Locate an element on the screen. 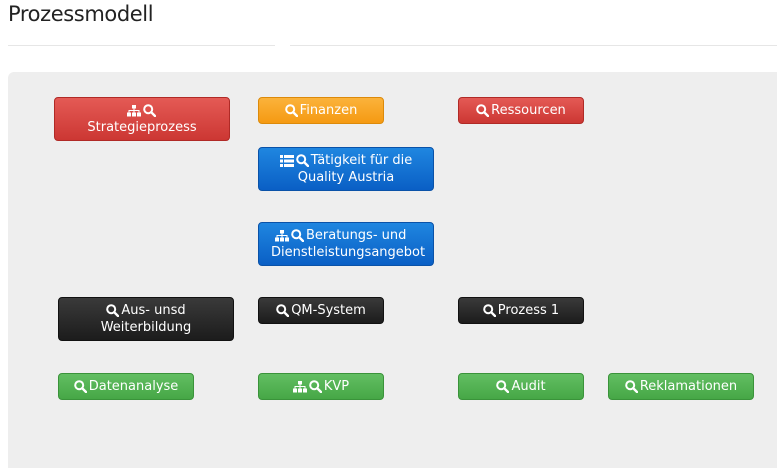  ausbildung-button: Aus- unsd Weiterbildung is located at coordinates (146, 319).